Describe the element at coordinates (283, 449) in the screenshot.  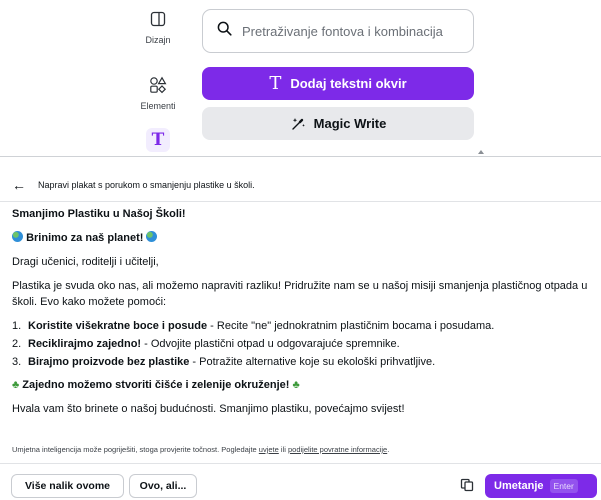
I see `disclaimer-text: ili` at that location.